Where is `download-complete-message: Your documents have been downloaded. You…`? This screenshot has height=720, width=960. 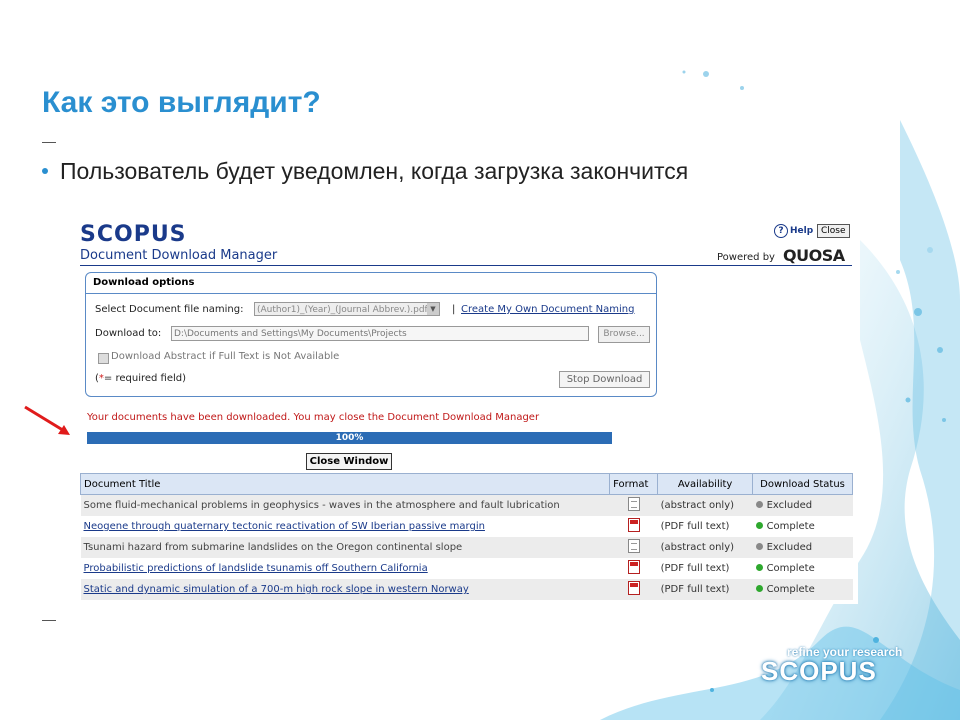
download-complete-message: Your documents have been downloaded. You… is located at coordinates (313, 417).